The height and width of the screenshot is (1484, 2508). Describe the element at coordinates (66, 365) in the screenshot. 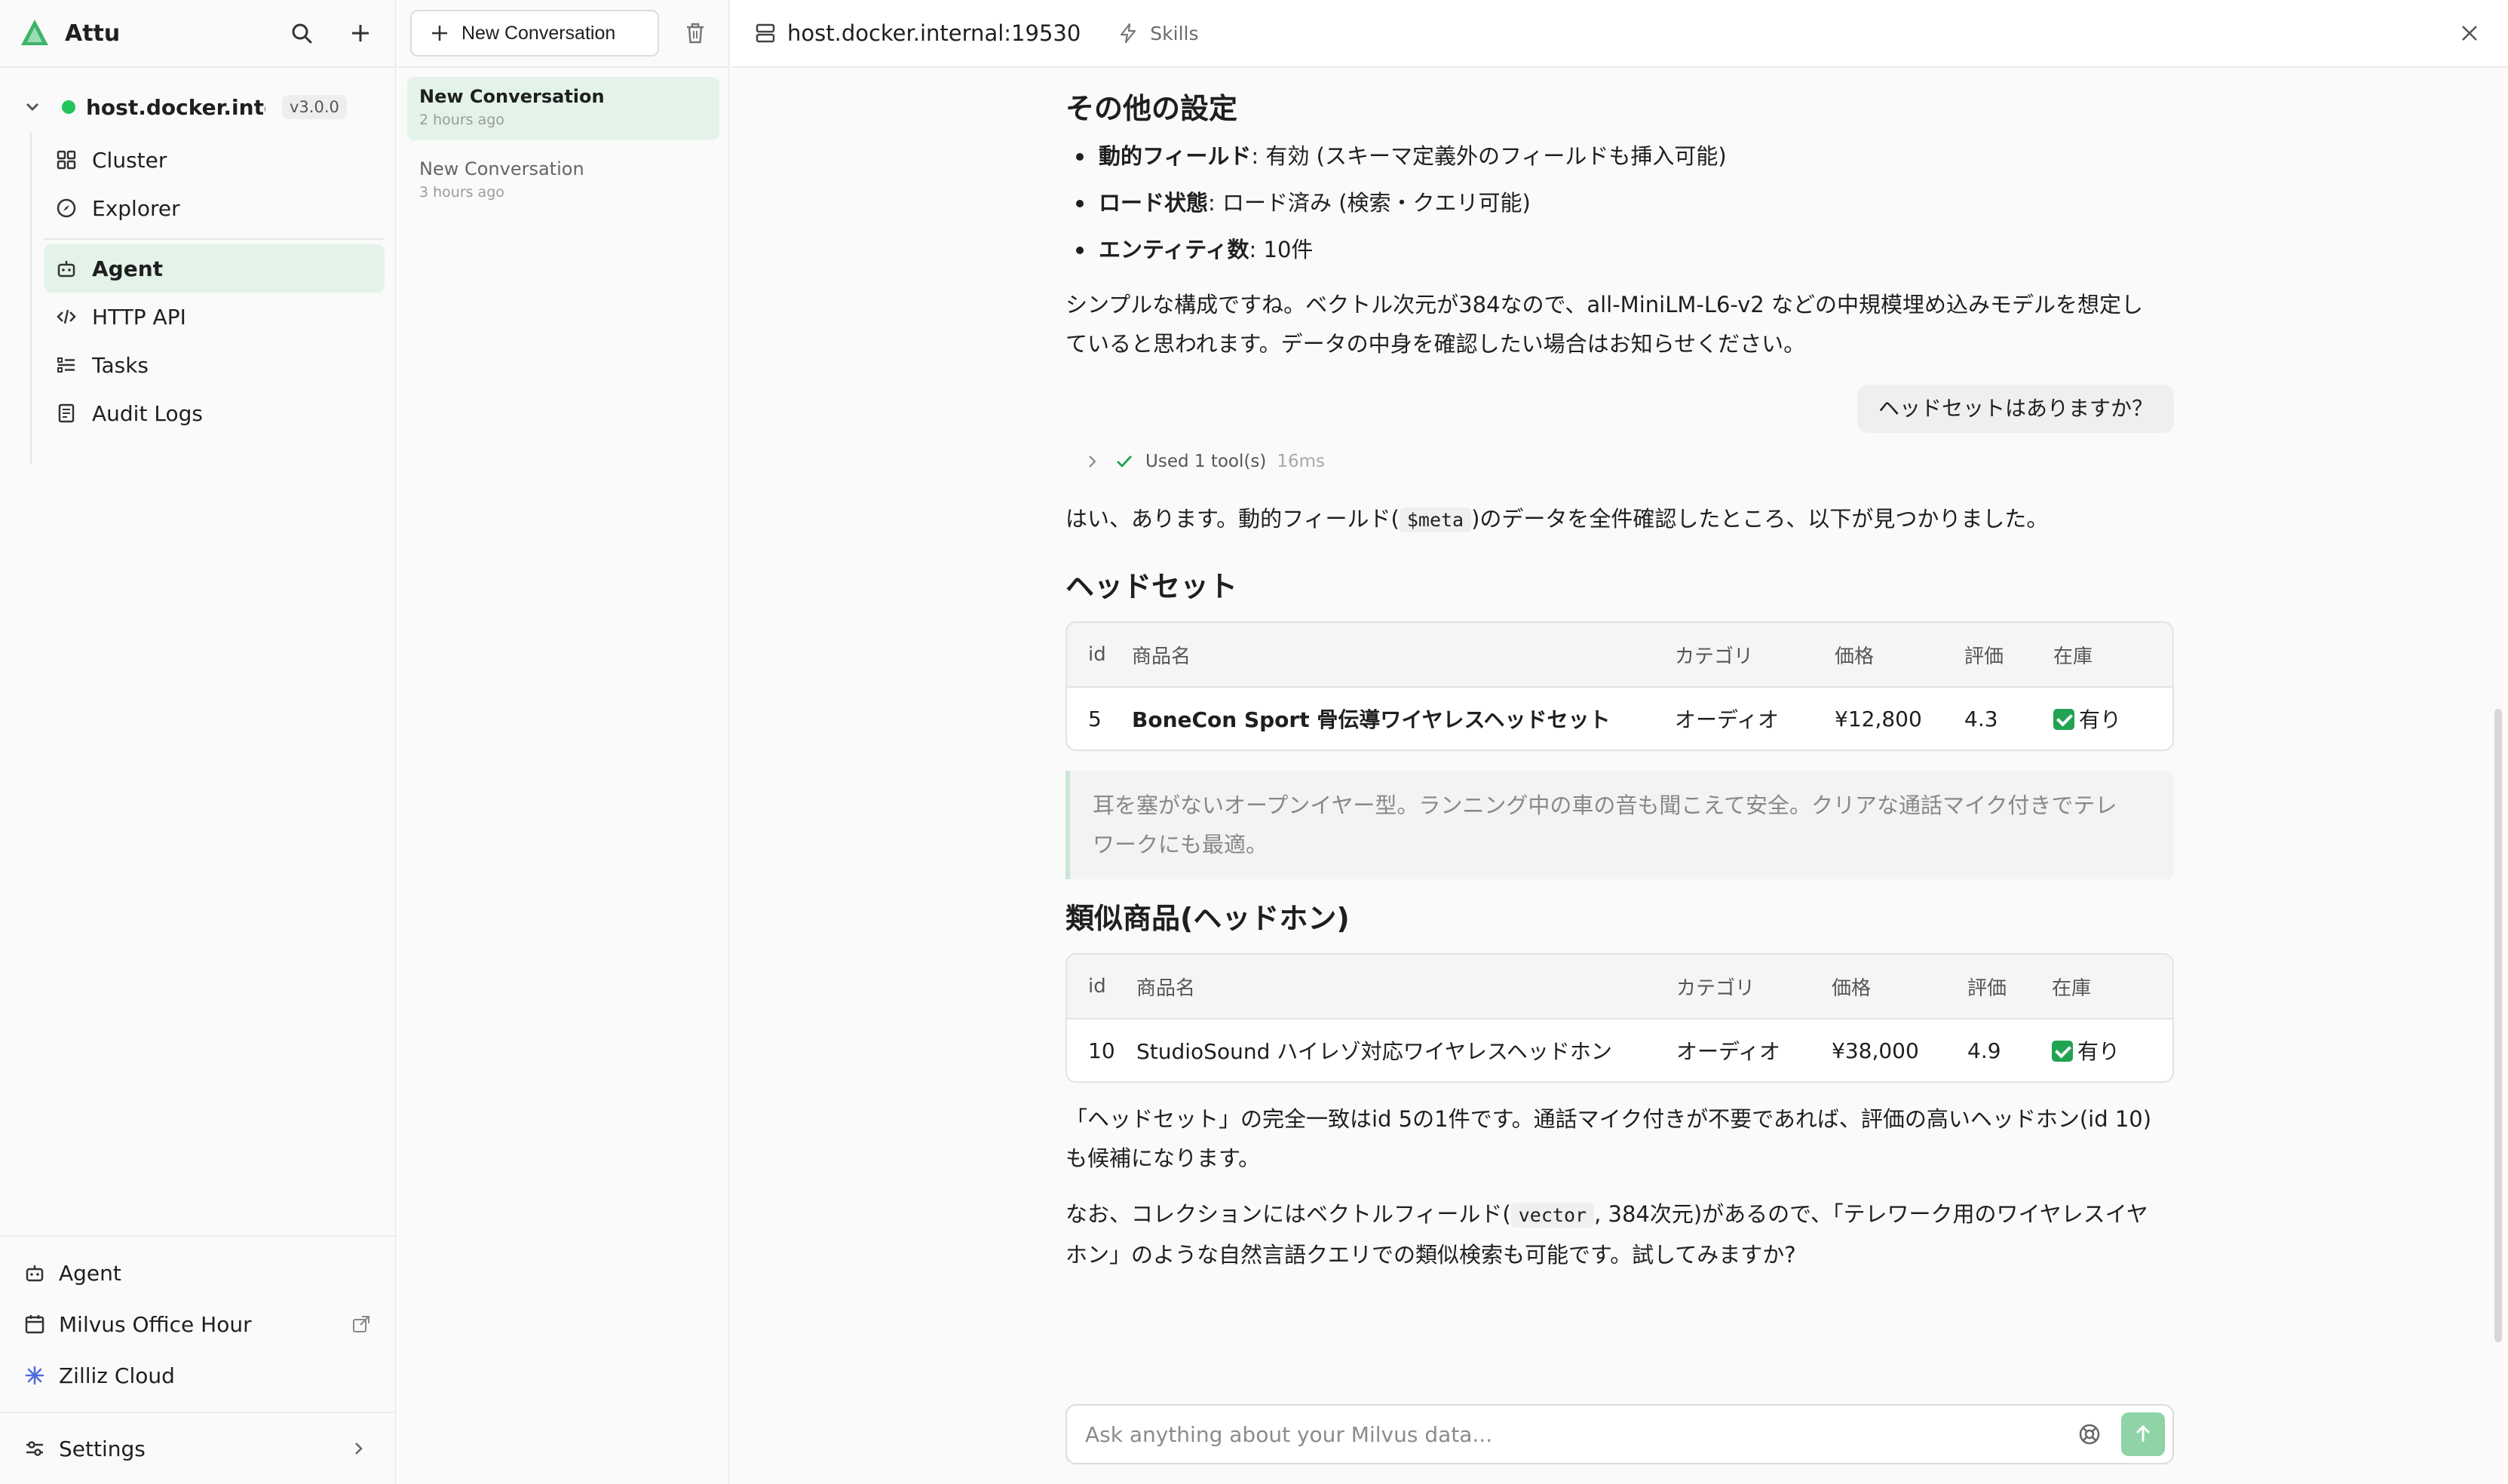

I see `tasks-icon` at that location.